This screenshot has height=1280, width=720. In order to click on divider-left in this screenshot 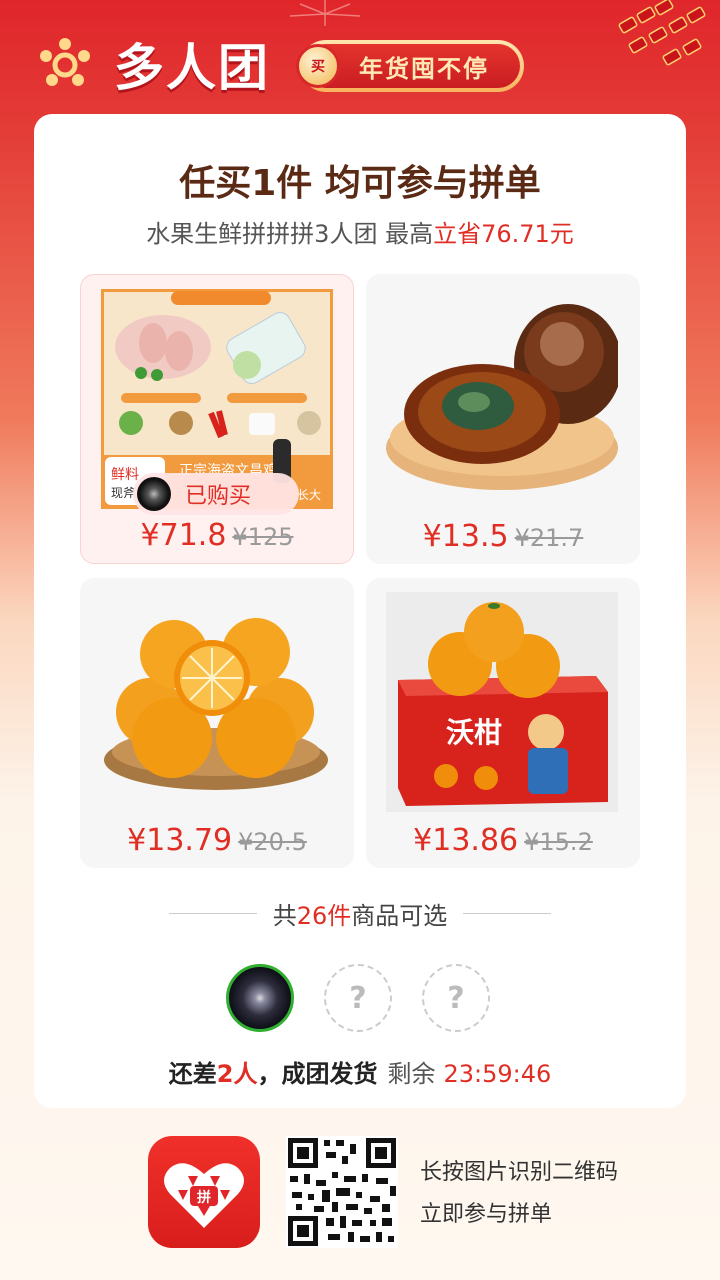, I will do `click(212, 913)`.